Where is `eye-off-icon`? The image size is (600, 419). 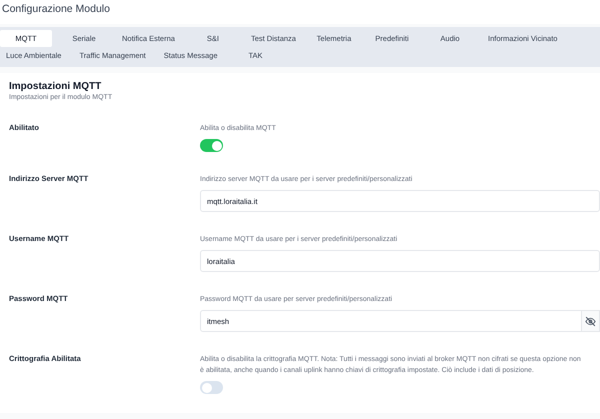 eye-off-icon is located at coordinates (590, 321).